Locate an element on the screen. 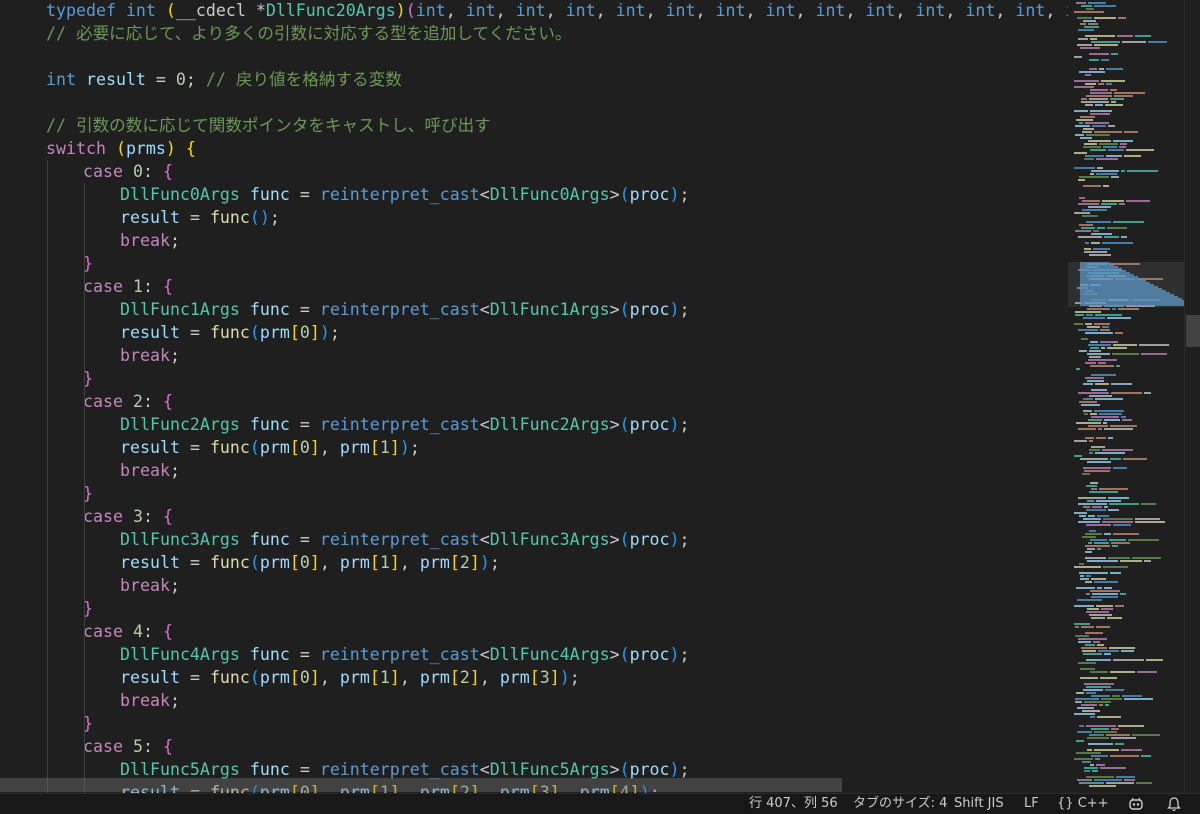  code-line: case 5: { is located at coordinates (128, 746).